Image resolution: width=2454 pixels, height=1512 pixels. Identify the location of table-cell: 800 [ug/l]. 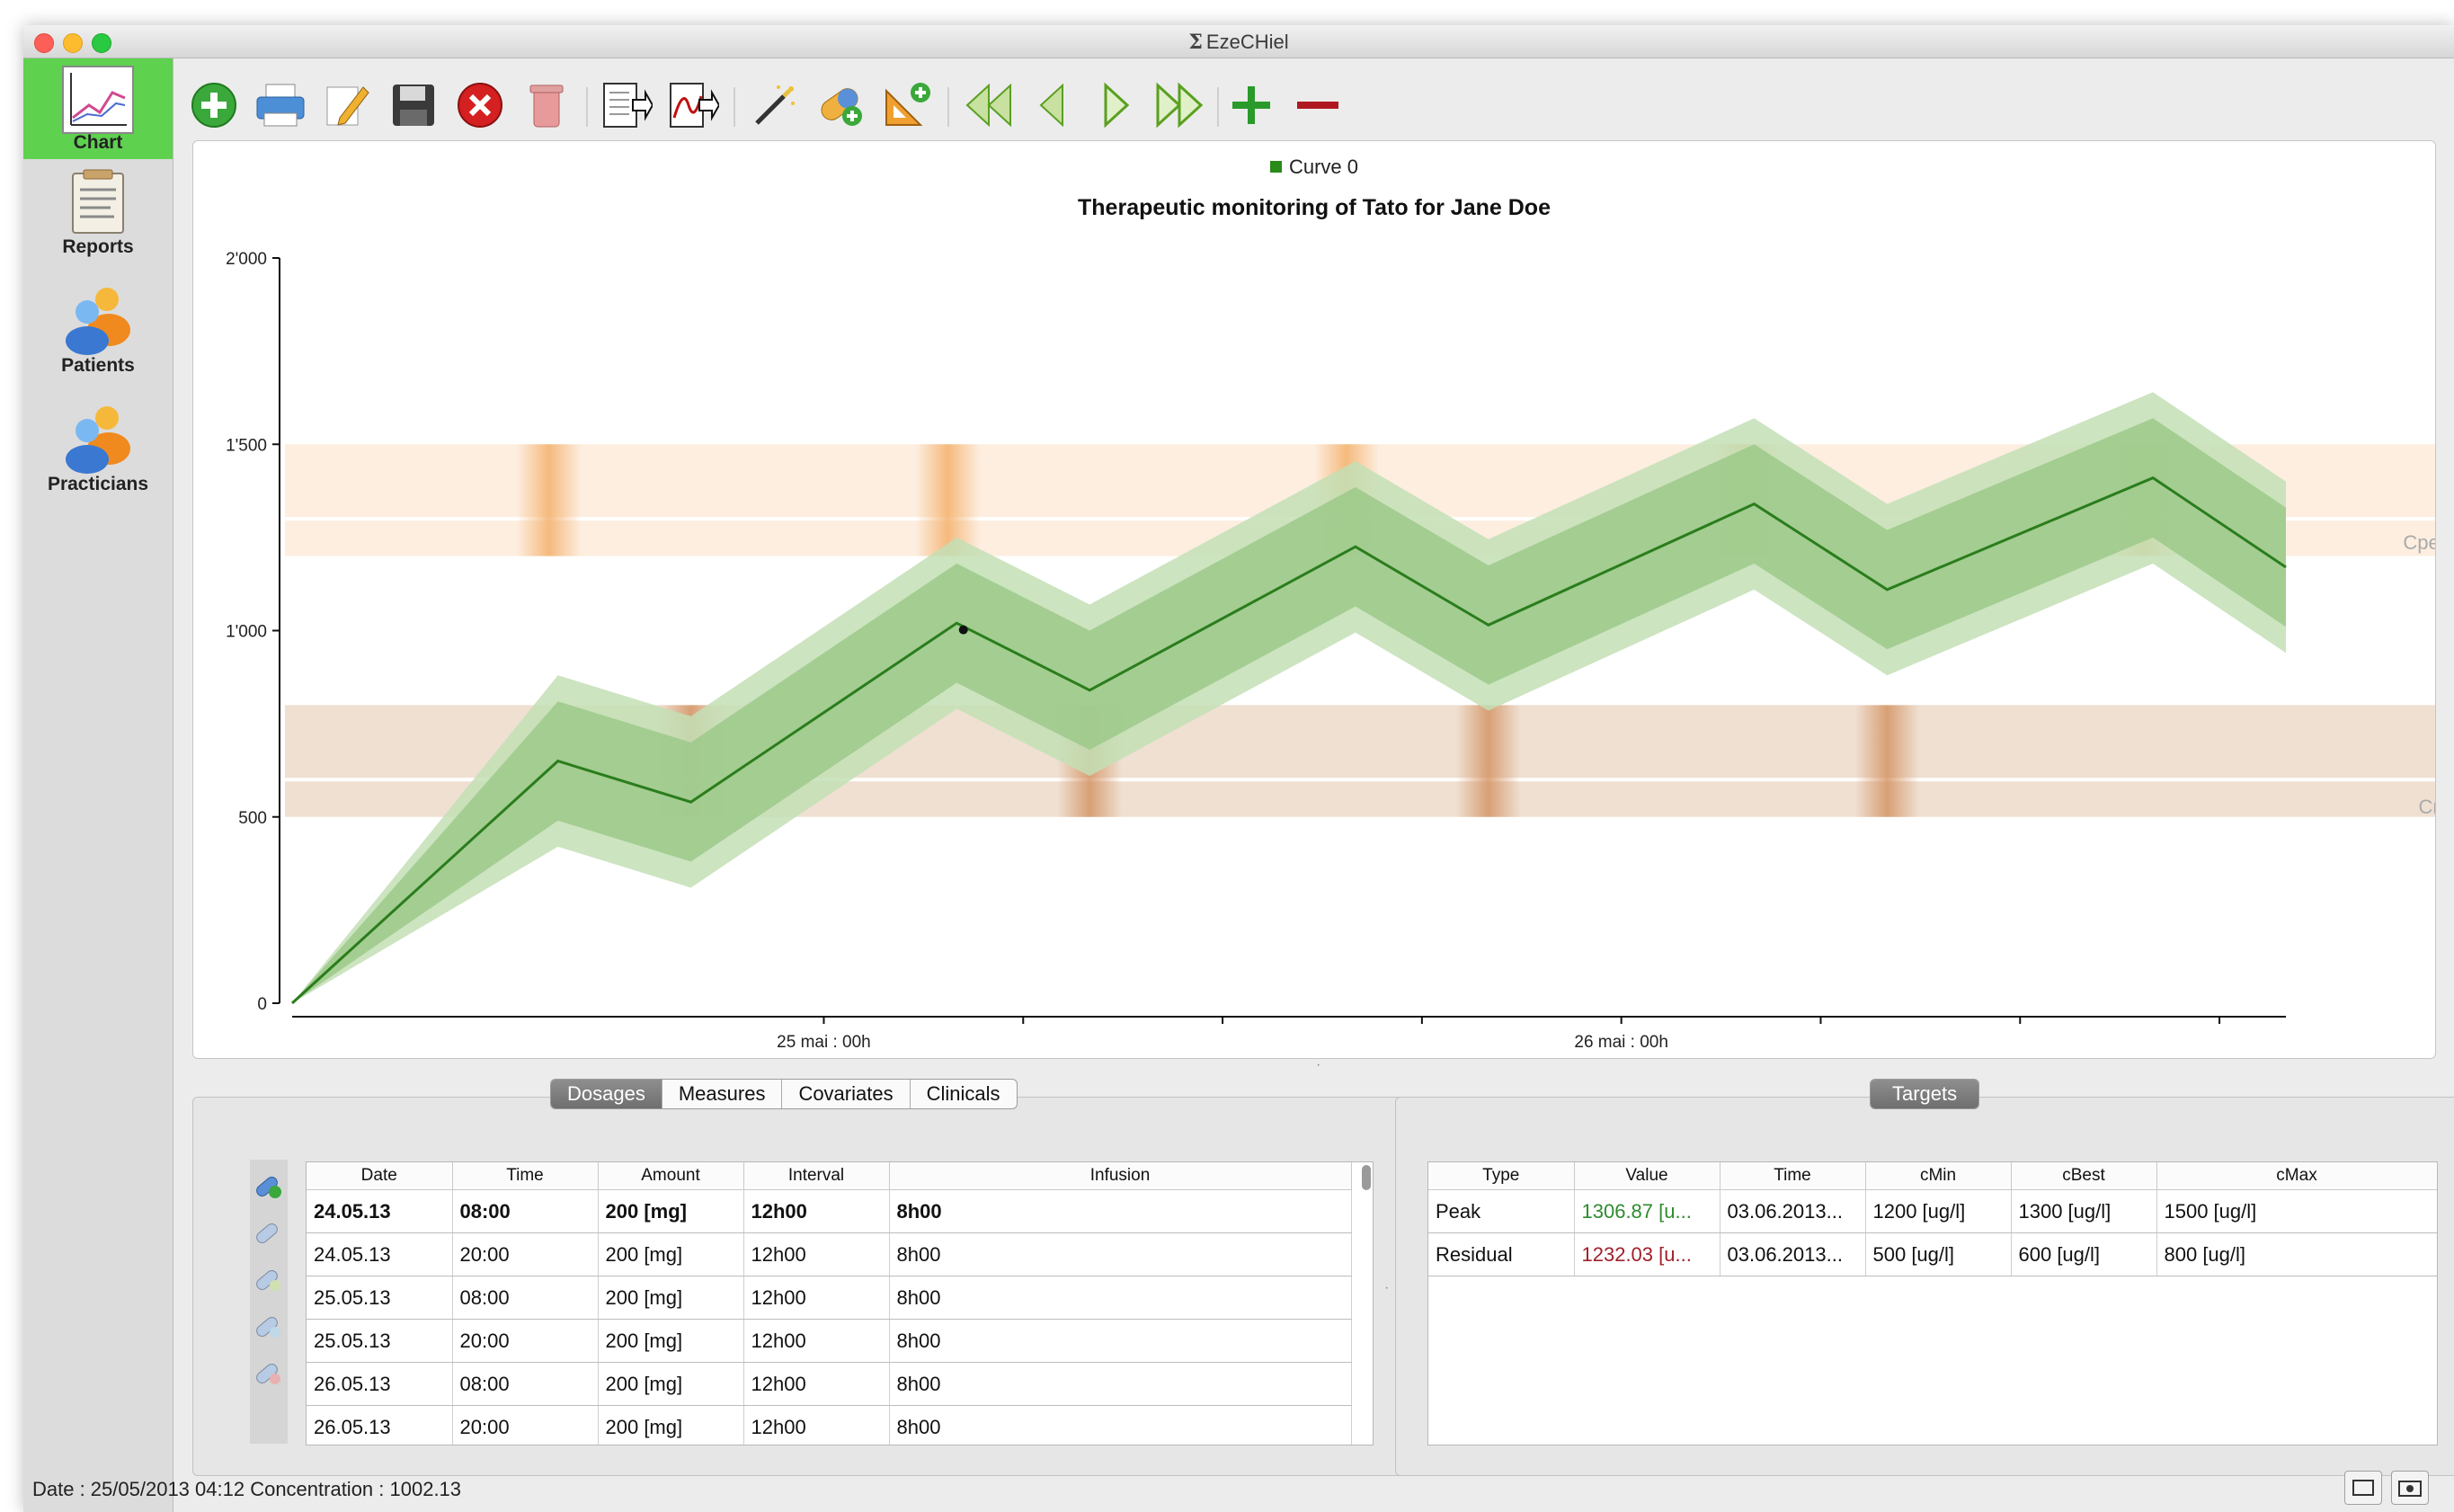
(2296, 1254).